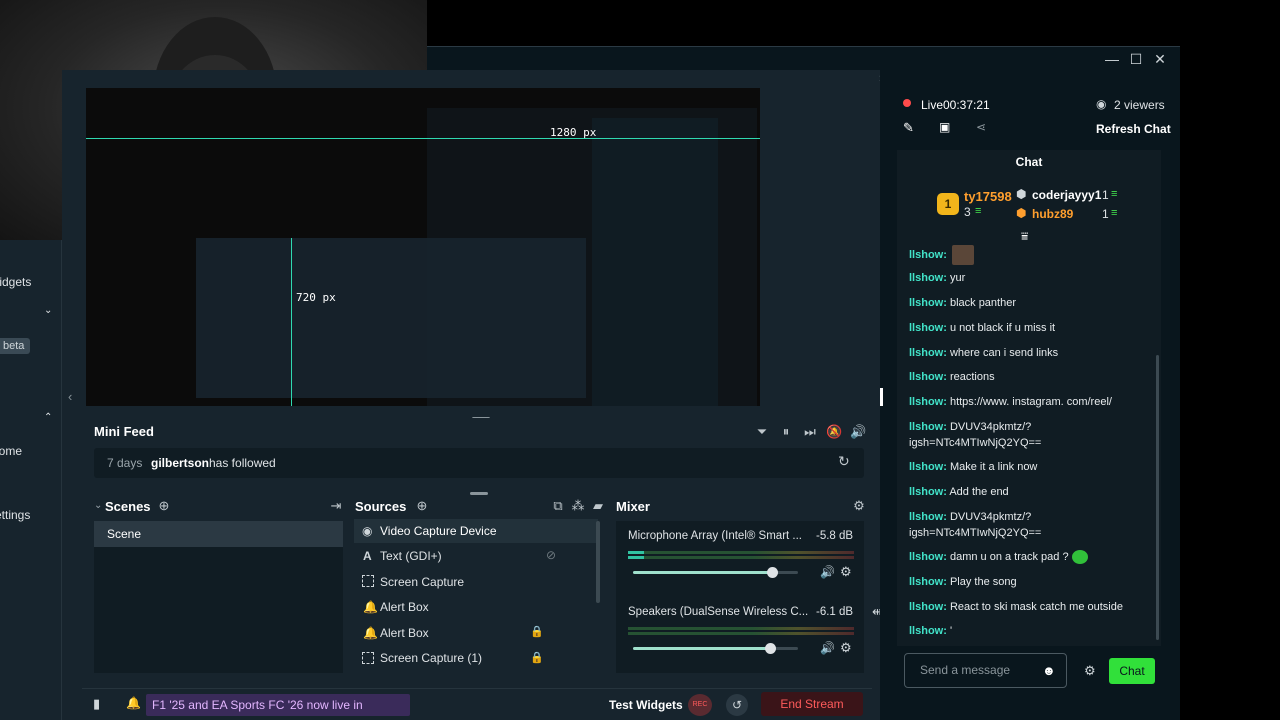 The image size is (1280, 720). What do you see at coordinates (164, 506) in the screenshot?
I see `add-scene-icon: ⊕` at bounding box center [164, 506].